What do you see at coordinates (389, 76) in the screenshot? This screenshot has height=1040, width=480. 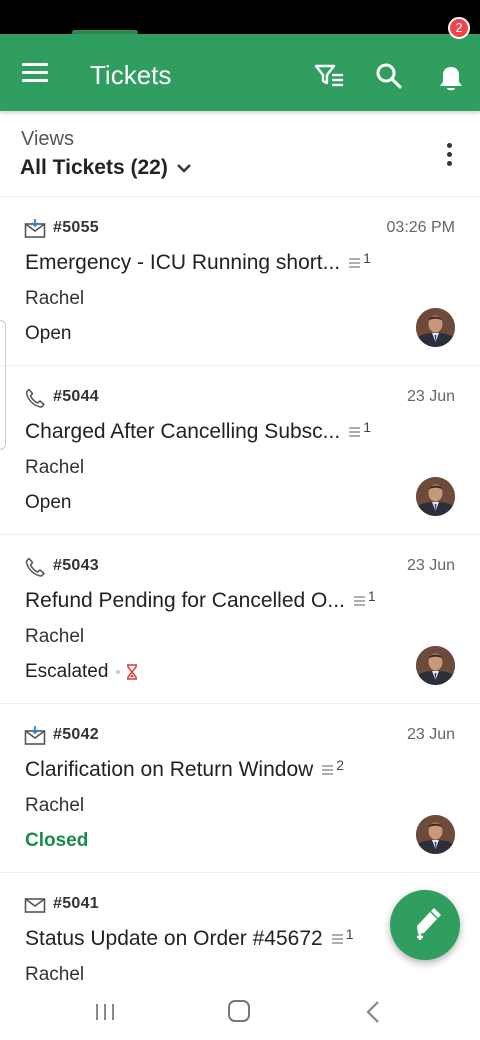 I see `search-icon` at bounding box center [389, 76].